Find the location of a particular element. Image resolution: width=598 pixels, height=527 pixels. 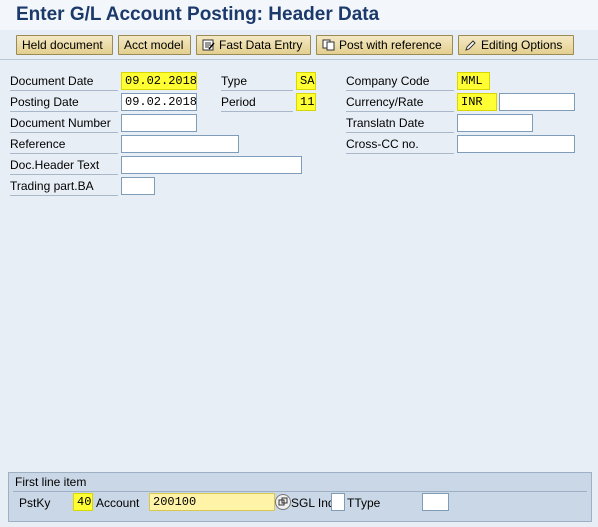

currency-field: INR is located at coordinates (477, 102).